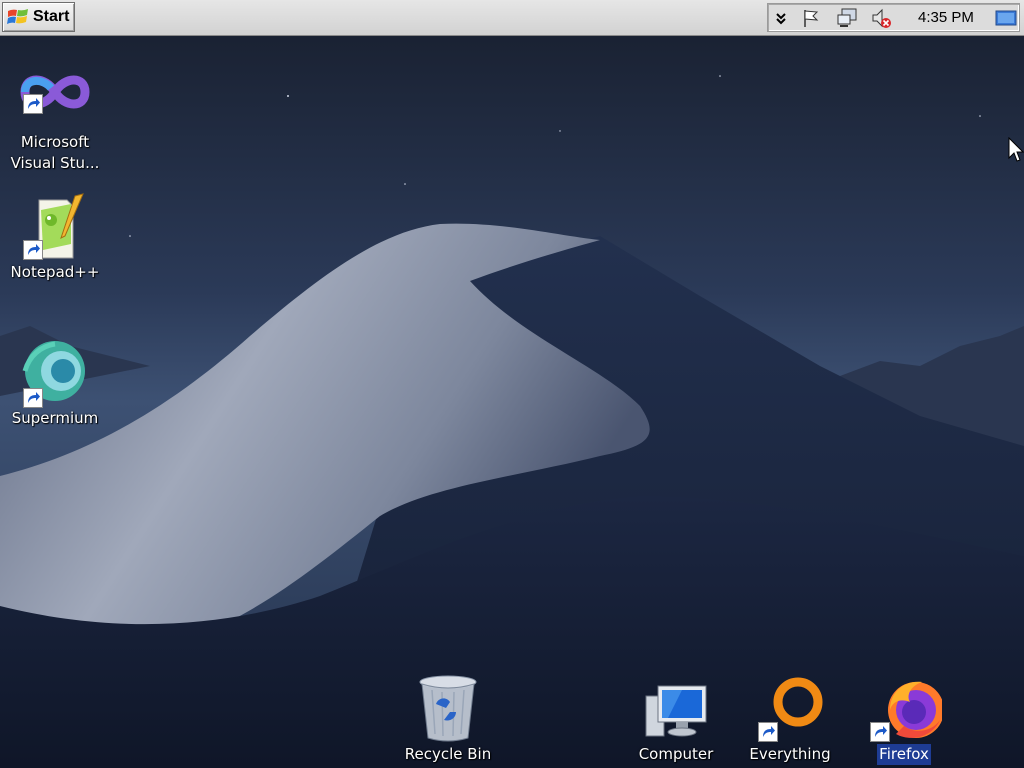 This screenshot has height=768, width=1024. Describe the element at coordinates (1006, 18) in the screenshot. I see `show-desktop-icon` at that location.